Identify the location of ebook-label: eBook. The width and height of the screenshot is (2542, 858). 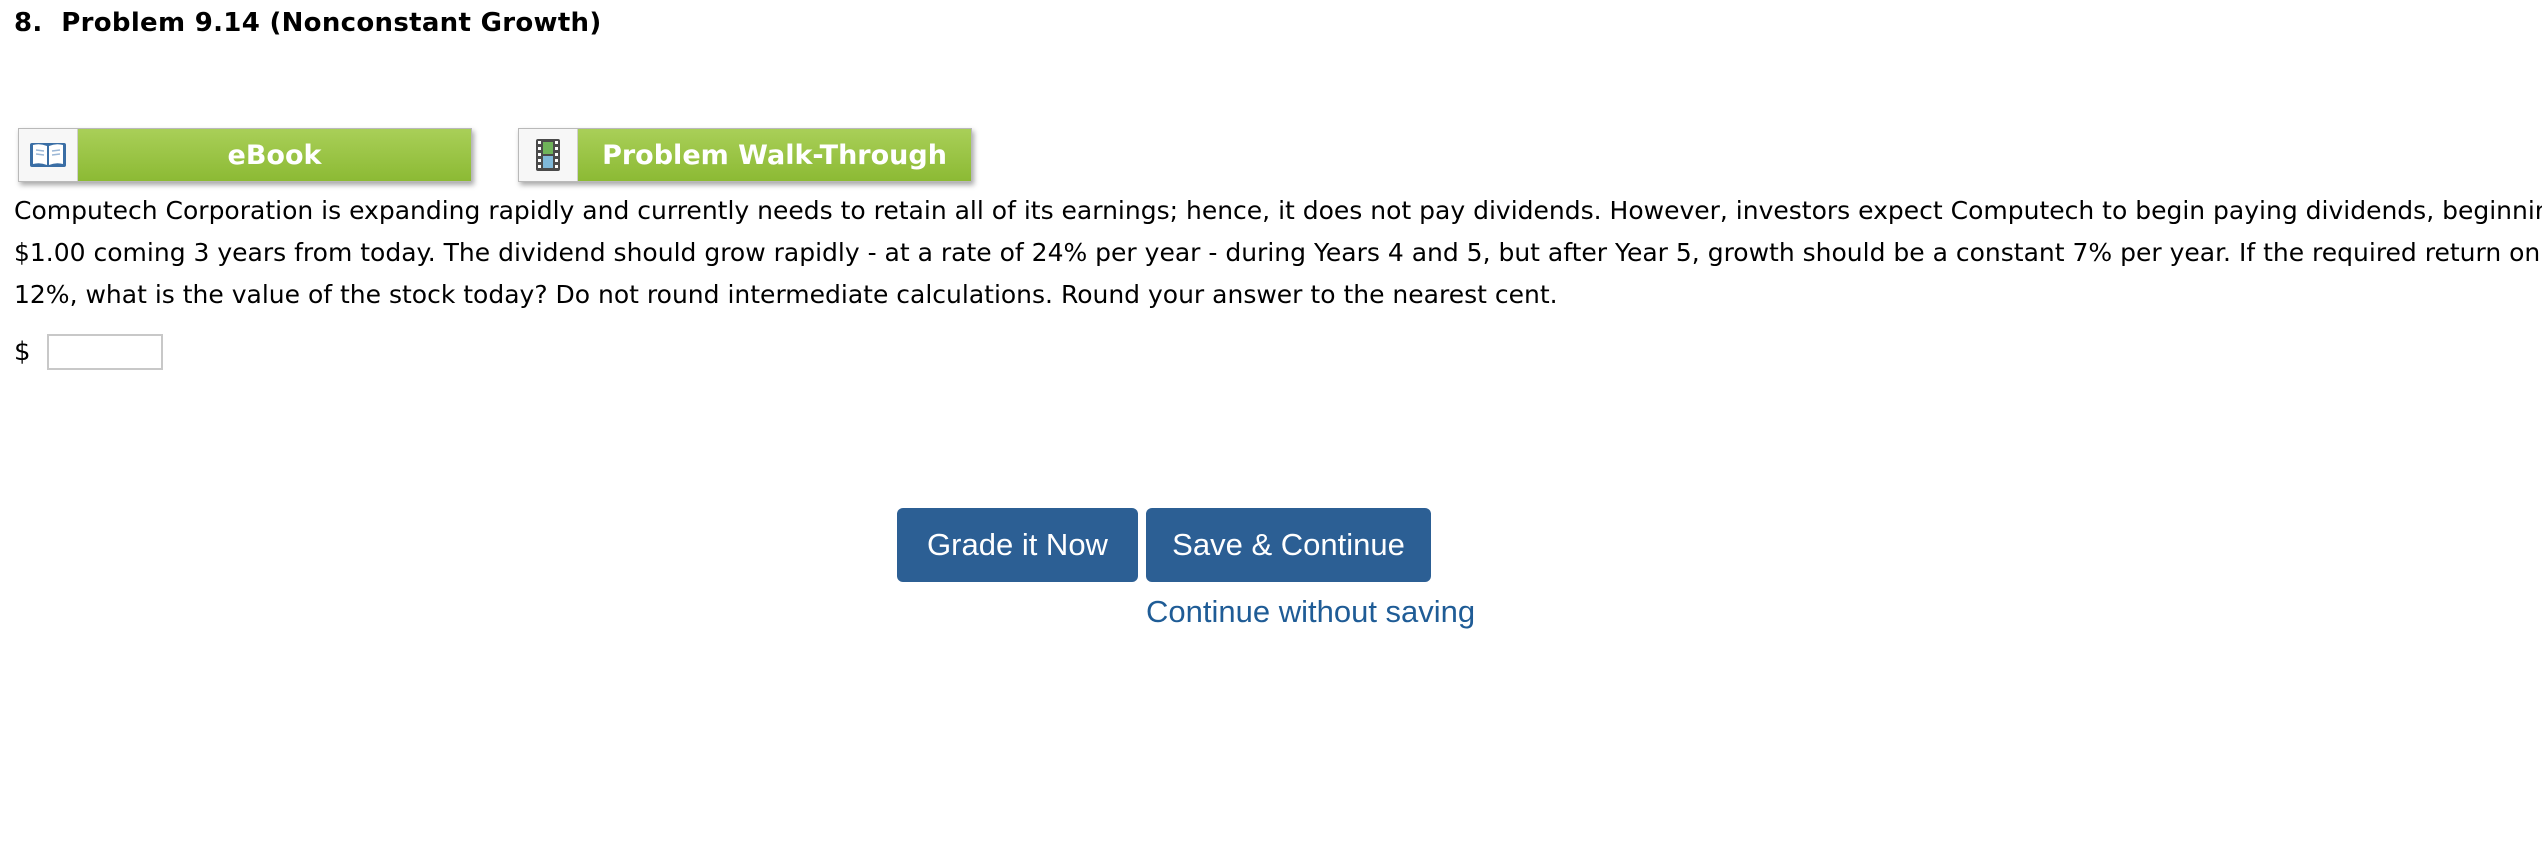
(274, 155).